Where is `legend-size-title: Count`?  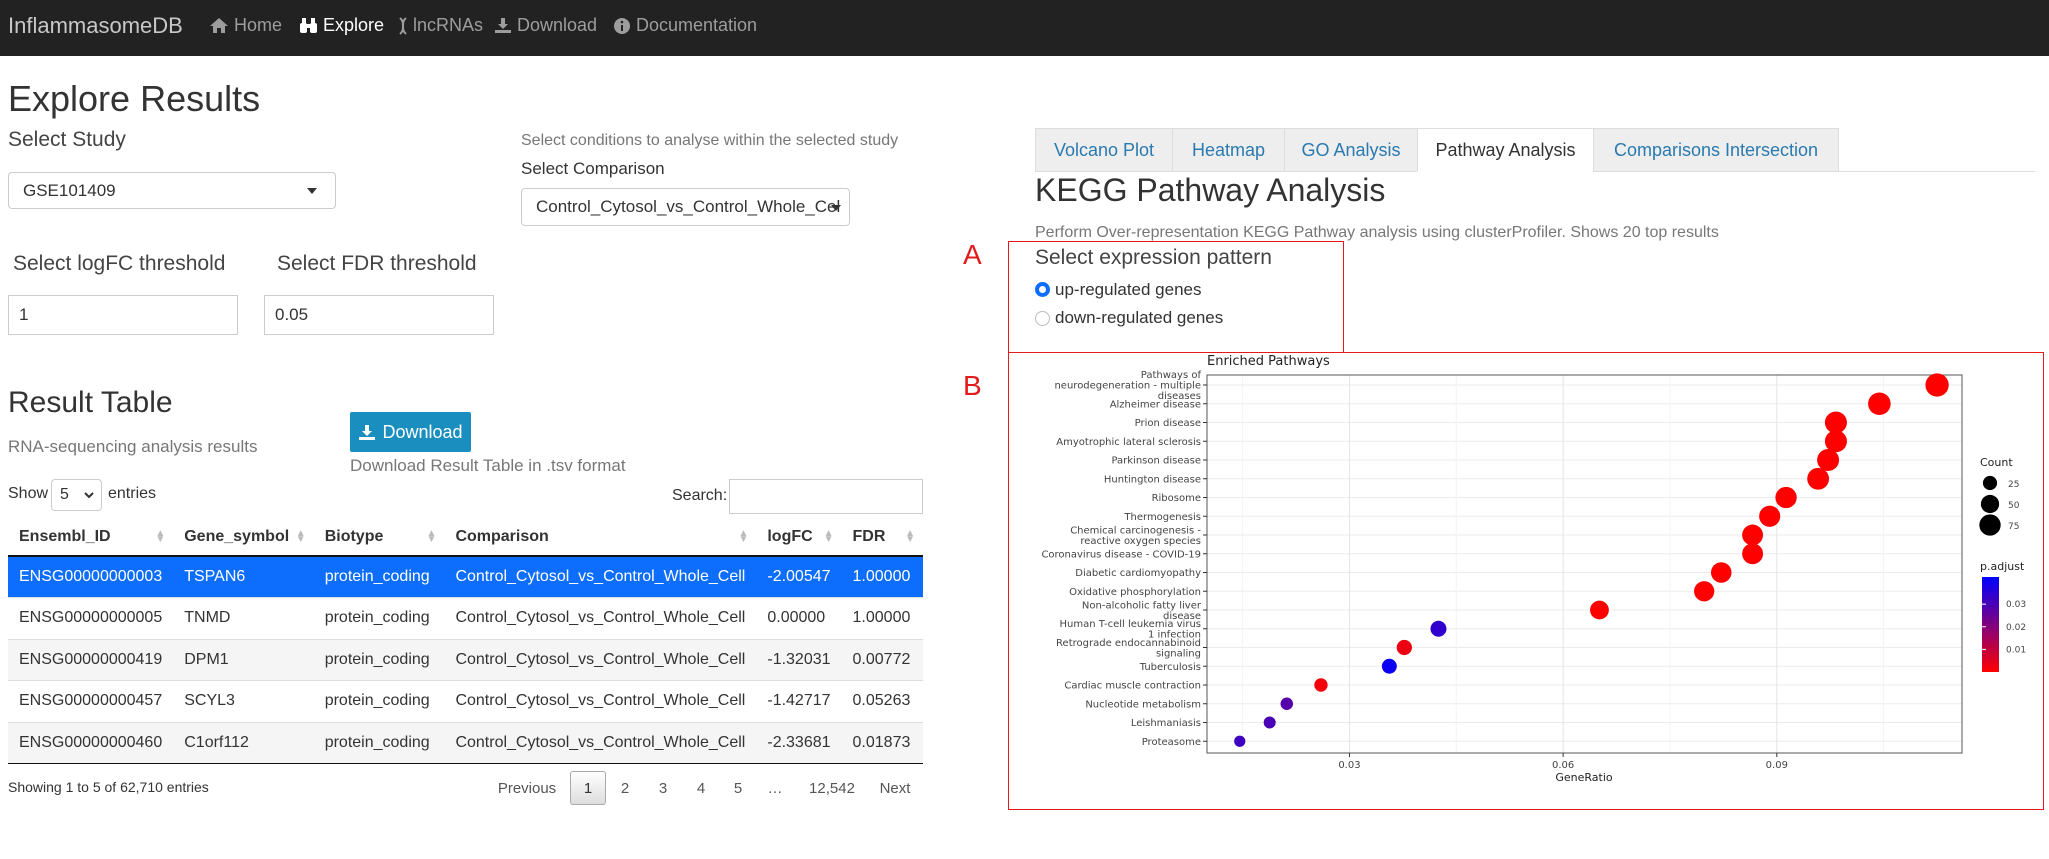
legend-size-title: Count is located at coordinates (1996, 462).